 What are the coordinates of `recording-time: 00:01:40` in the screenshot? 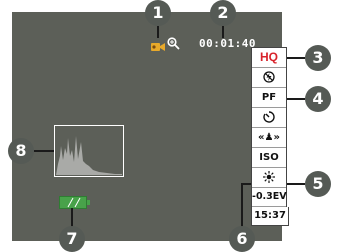 It's located at (227, 43).